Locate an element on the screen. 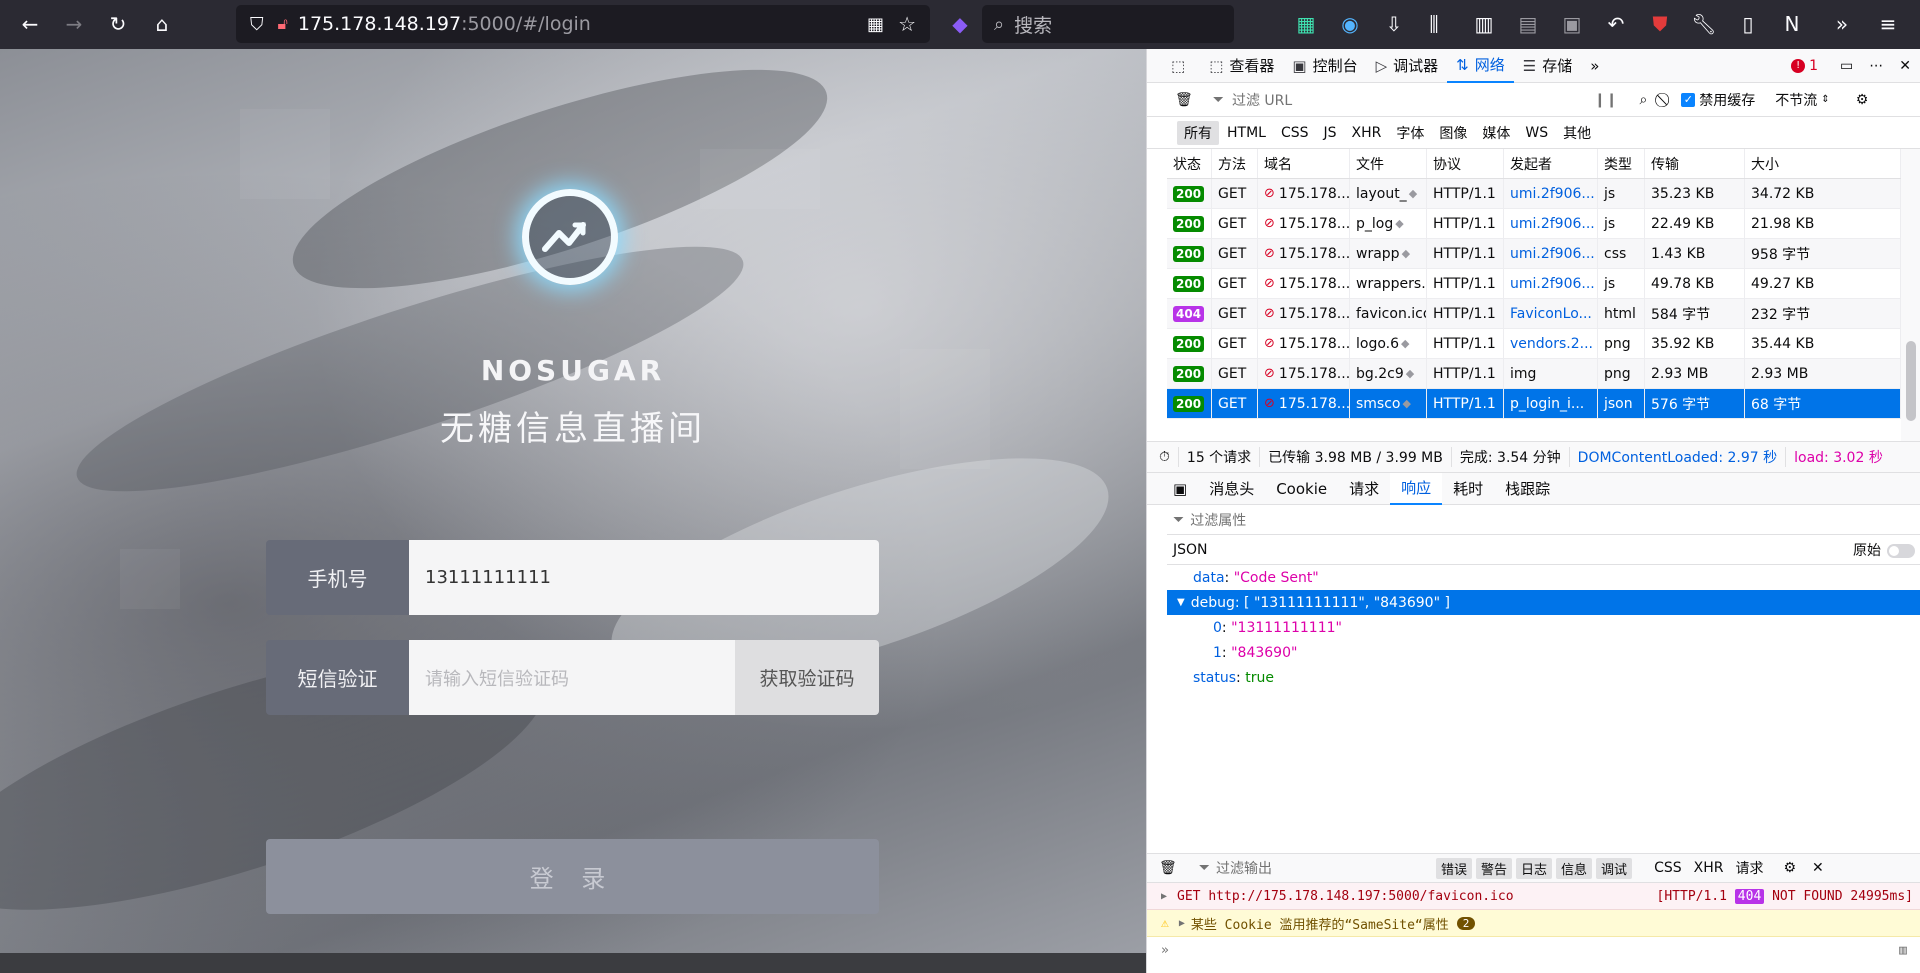  col-method: 方法 is located at coordinates (1235, 163).